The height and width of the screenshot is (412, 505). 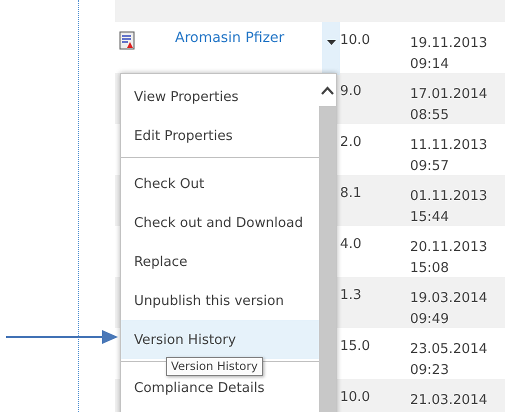 What do you see at coordinates (449, 309) in the screenshot?
I see `modified-cell-text: 19.03.2014 09:49` at bounding box center [449, 309].